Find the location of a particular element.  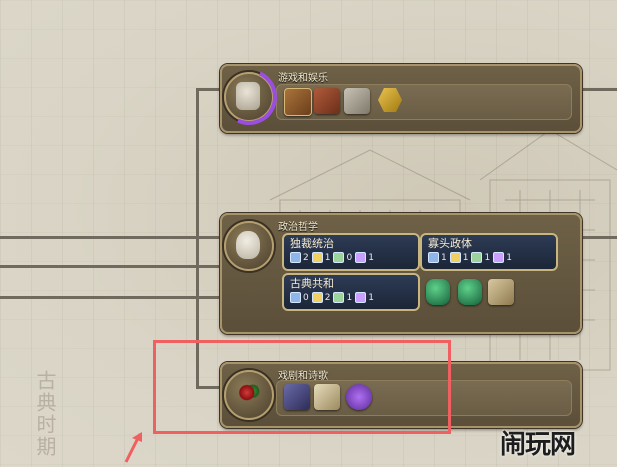

era-label: 古典时期 is located at coordinates (45, 414).